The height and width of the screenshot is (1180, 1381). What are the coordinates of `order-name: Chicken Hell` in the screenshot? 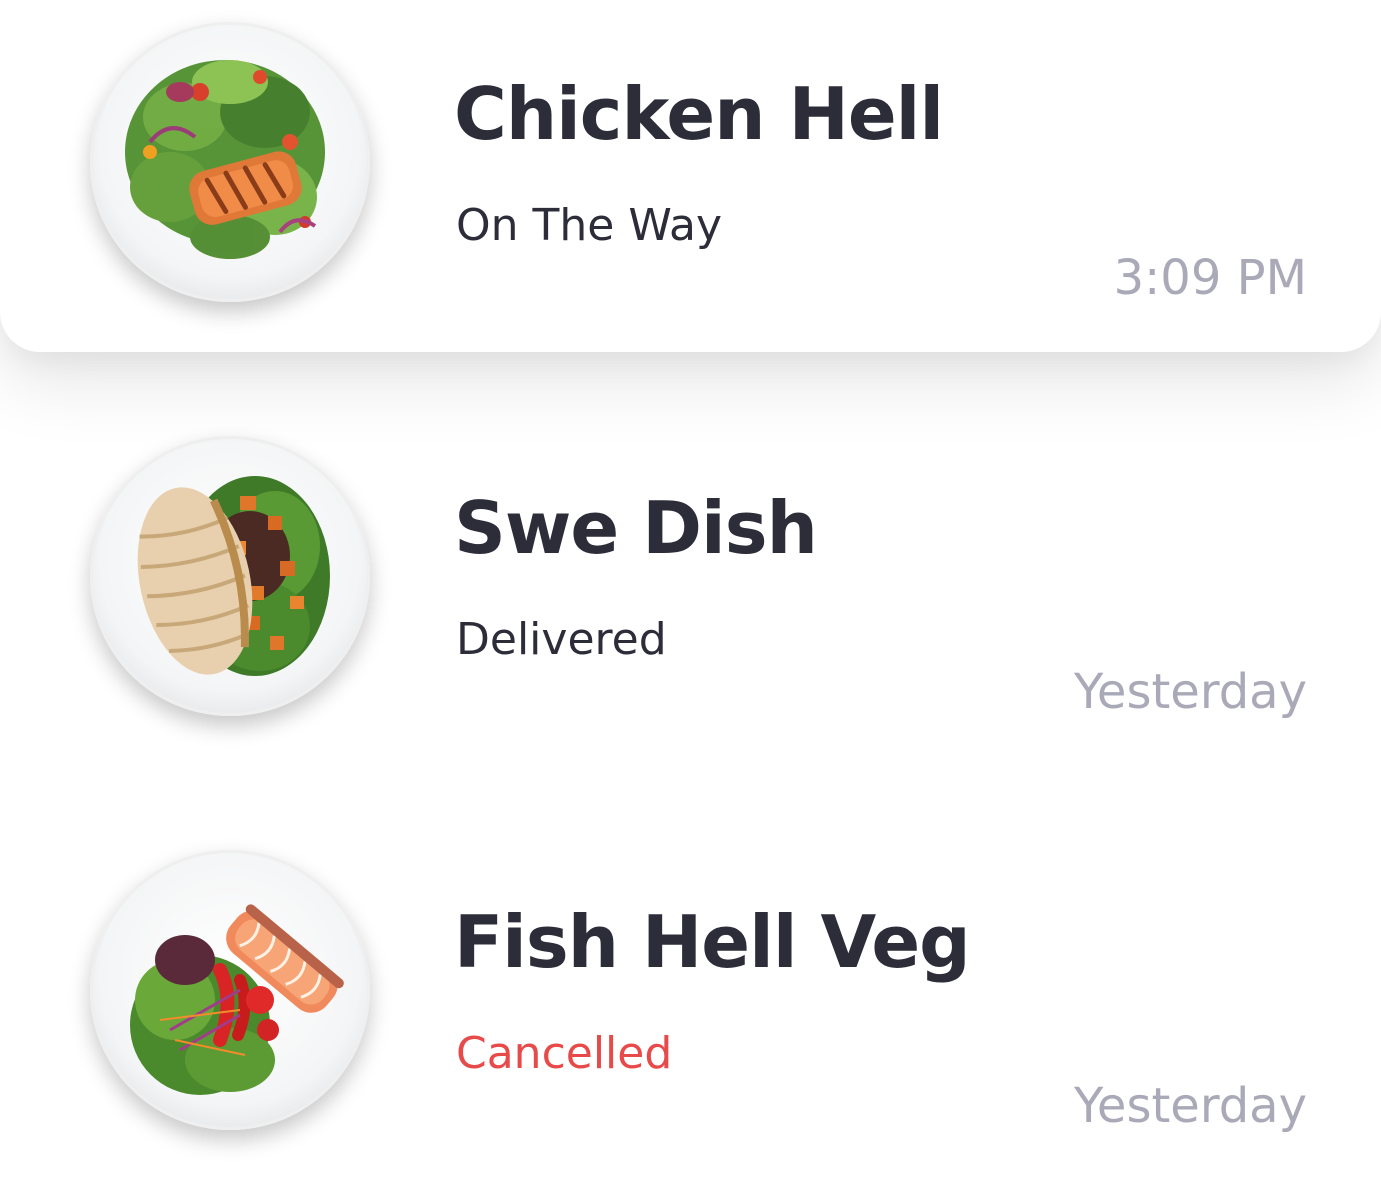 It's located at (699, 114).